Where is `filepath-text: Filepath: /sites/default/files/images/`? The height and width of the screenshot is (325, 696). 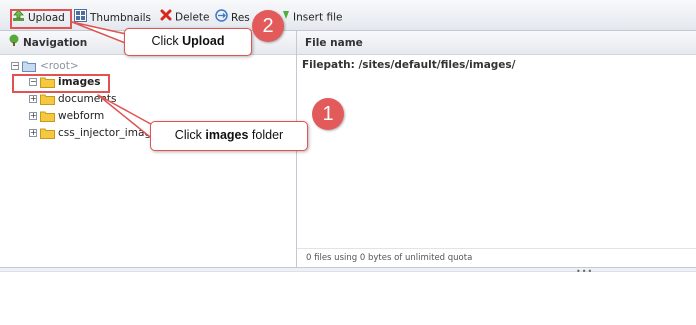
filepath-text: Filepath: /sites/default/files/images/ is located at coordinates (409, 65).